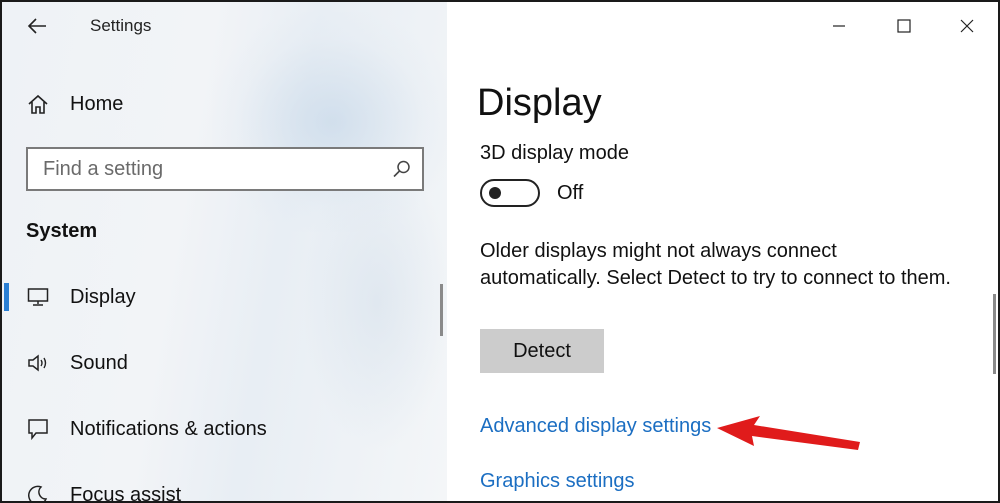 This screenshot has height=503, width=1000. Describe the element at coordinates (168, 428) in the screenshot. I see `sidebar-item-label: Notifications & actions` at that location.